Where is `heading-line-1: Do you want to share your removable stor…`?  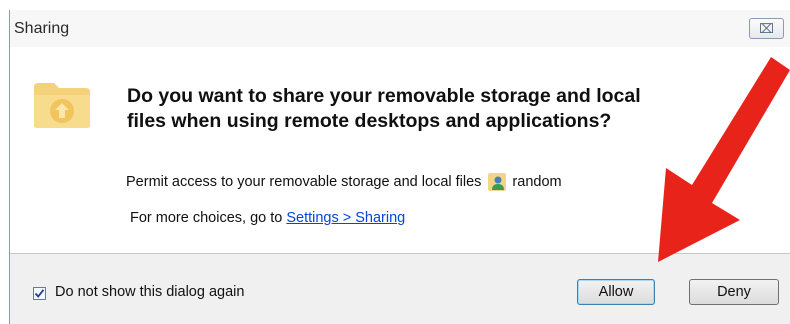 heading-line-1: Do you want to share your removable stor… is located at coordinates (384, 96).